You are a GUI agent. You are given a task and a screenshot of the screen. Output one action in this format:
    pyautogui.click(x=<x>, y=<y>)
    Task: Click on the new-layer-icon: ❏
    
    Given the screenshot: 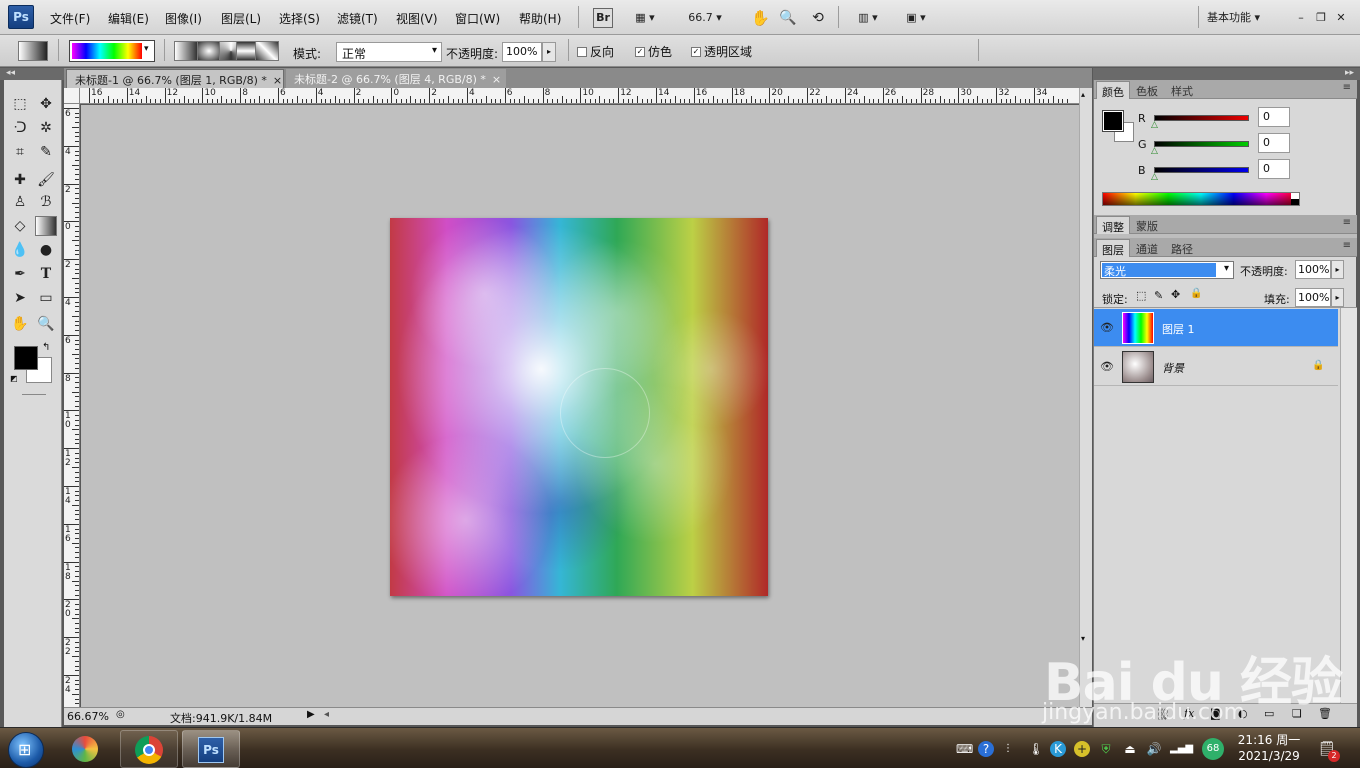 What is the action you would take?
    pyautogui.click(x=1297, y=713)
    